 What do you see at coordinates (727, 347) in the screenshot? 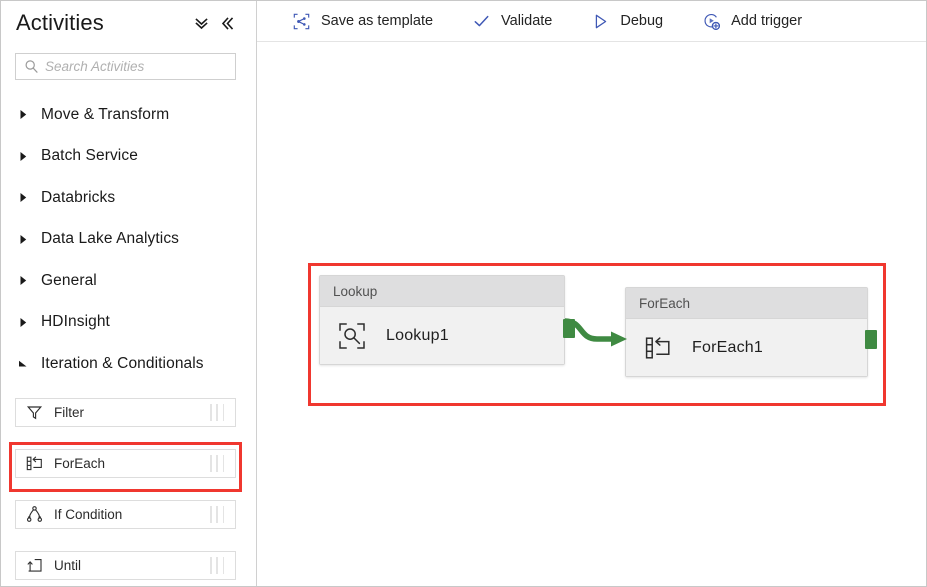
I see `node-name-label: ForEach1` at bounding box center [727, 347].